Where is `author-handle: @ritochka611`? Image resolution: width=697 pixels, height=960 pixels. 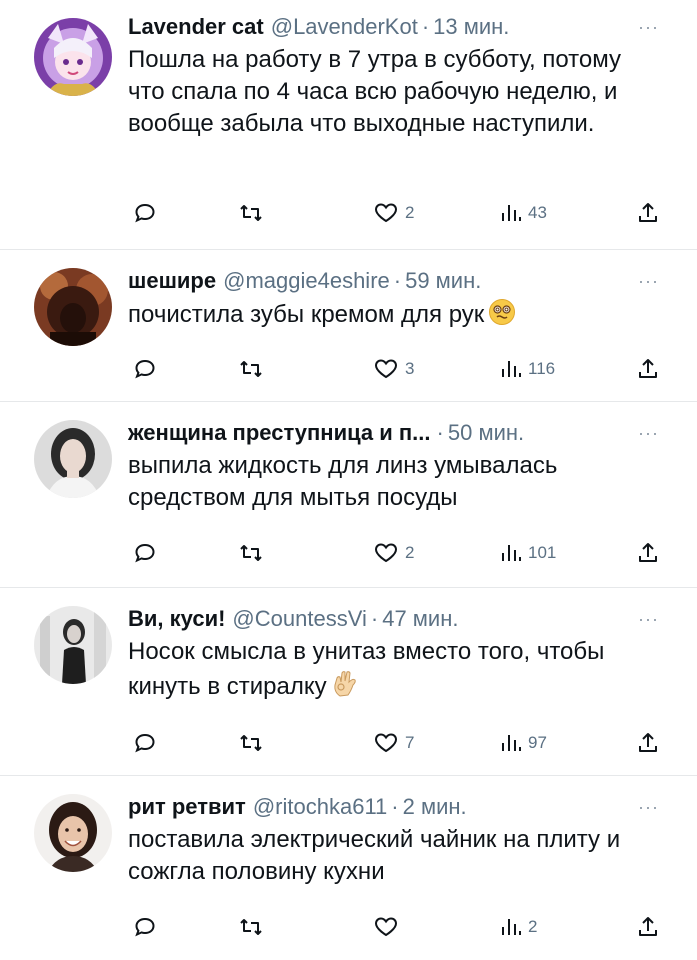
author-handle: @ritochka611 is located at coordinates (320, 807).